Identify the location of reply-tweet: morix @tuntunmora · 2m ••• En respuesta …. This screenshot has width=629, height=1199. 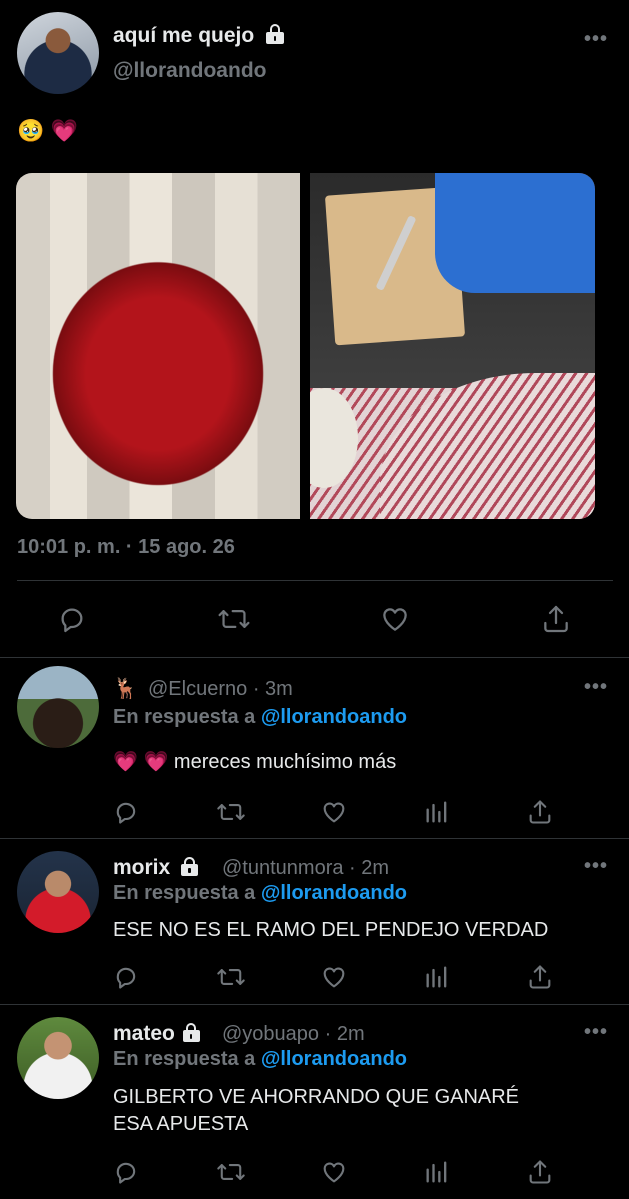
(314, 921).